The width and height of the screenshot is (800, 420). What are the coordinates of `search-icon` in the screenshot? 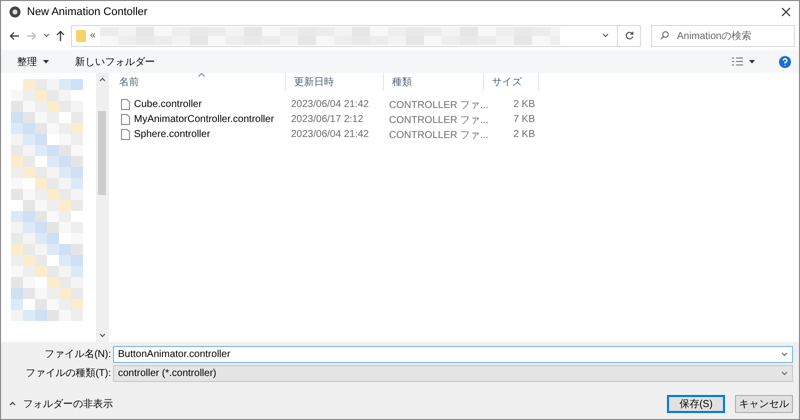 It's located at (664, 35).